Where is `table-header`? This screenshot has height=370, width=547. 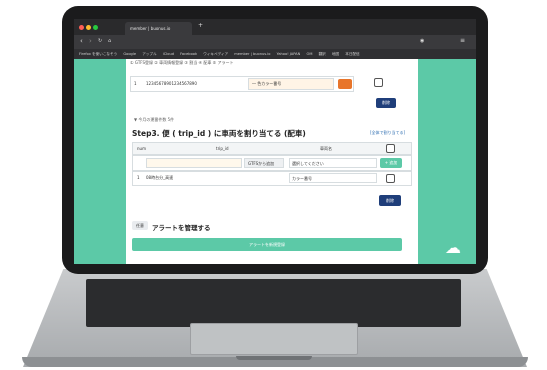 table-header is located at coordinates (272, 148).